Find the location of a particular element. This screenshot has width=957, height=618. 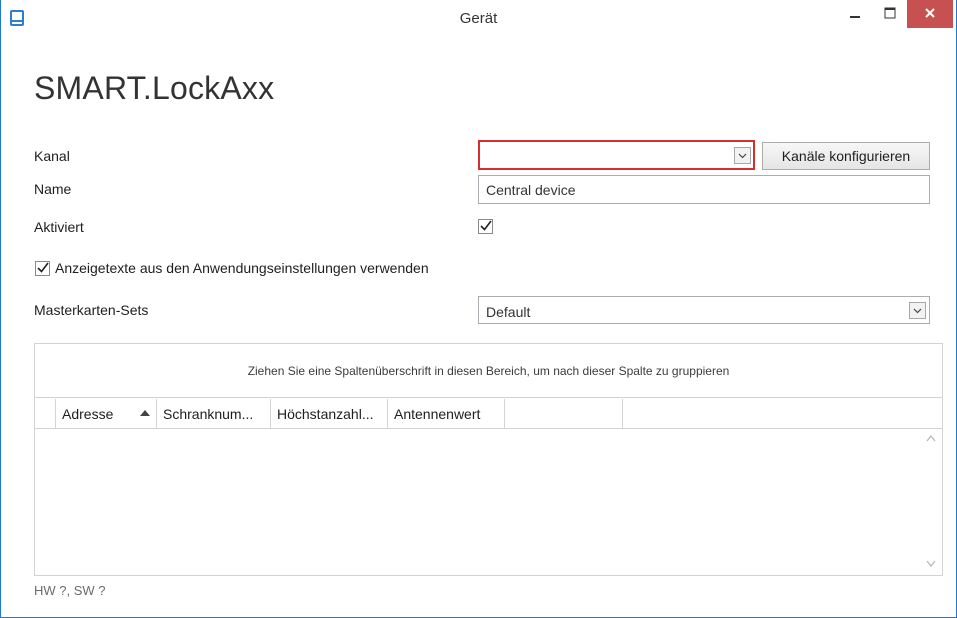

aktiviert-checkbox is located at coordinates (485, 226).